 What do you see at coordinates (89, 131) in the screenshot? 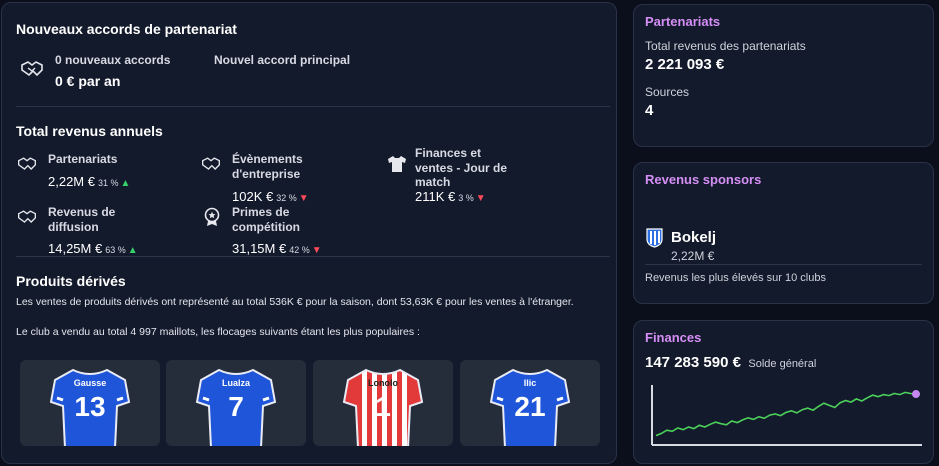
I see `annual-revenue-title: Total revenus annuels` at bounding box center [89, 131].